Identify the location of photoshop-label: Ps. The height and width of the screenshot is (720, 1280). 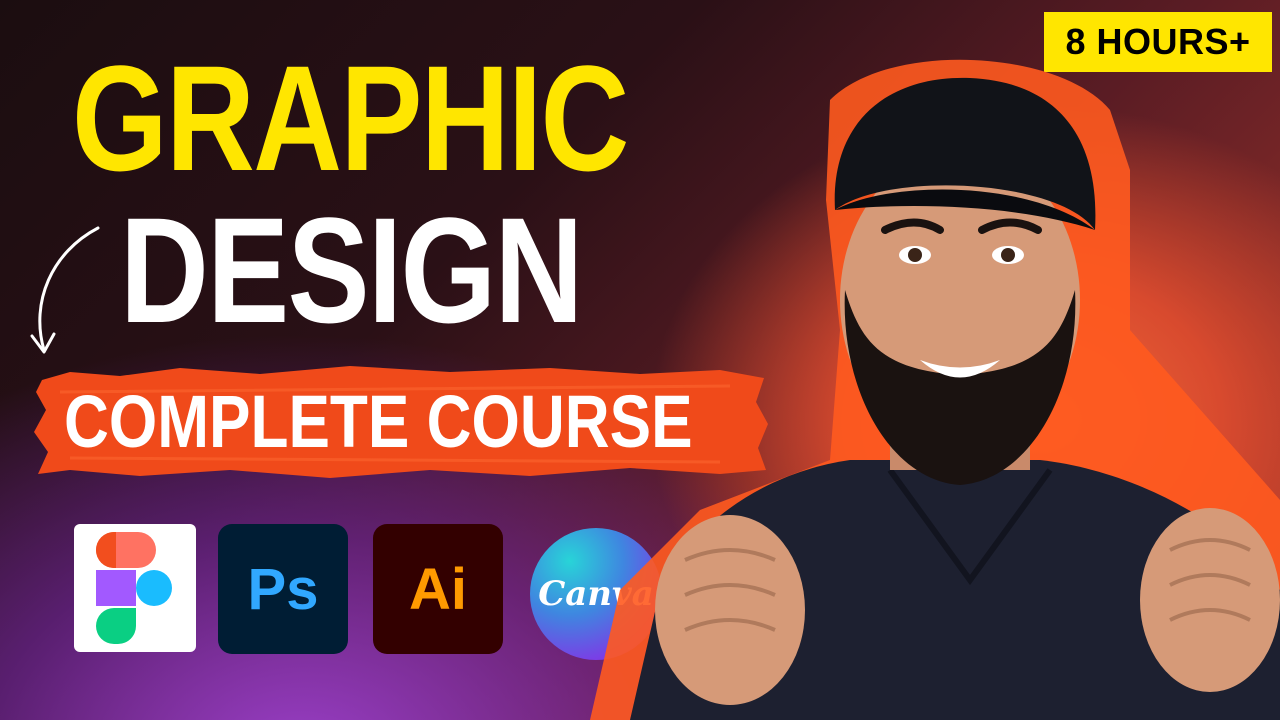
(283, 589).